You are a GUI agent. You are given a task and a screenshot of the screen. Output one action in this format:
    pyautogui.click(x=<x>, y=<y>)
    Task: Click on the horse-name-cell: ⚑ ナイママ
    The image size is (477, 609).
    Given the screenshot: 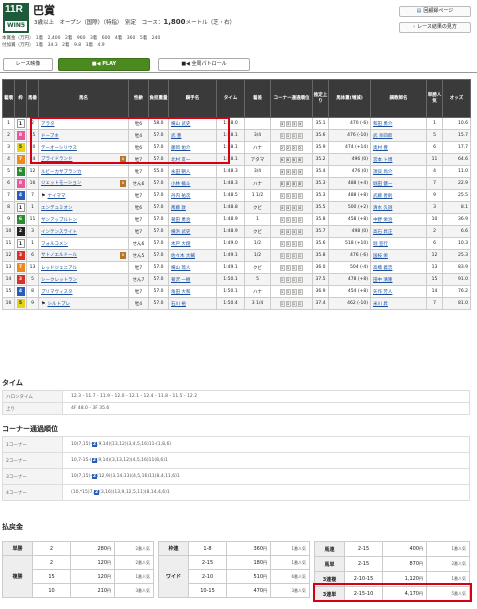 What is the action you would take?
    pyautogui.click(x=83, y=195)
    